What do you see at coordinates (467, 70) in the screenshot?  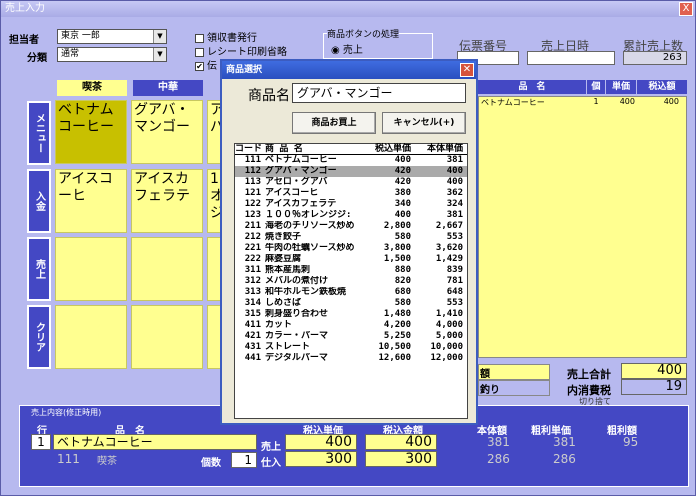 I see `dialog-close-icon: ✕` at bounding box center [467, 70].